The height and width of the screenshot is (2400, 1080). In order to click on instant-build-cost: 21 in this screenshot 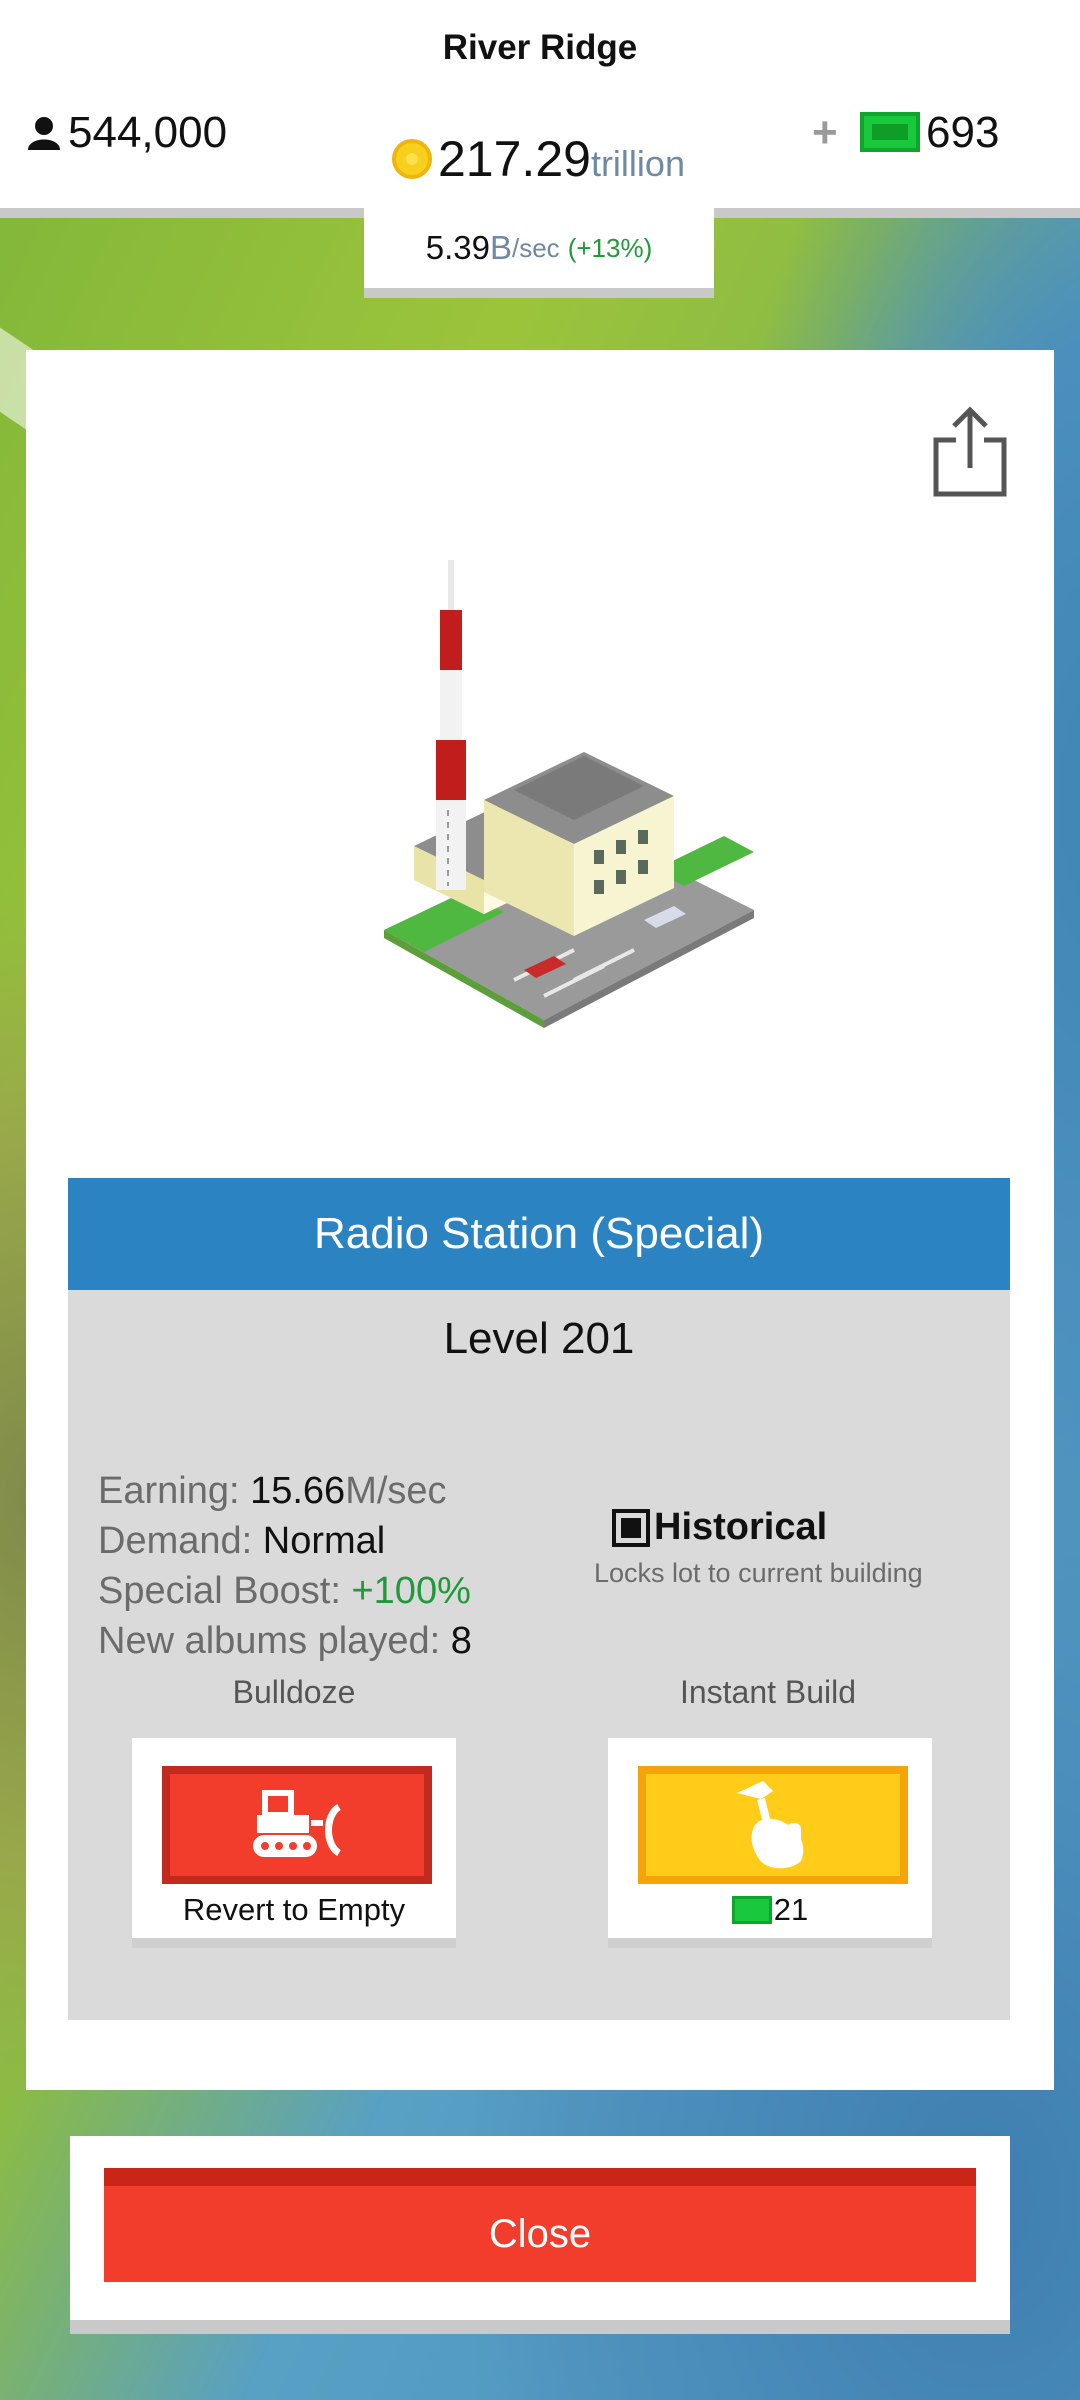, I will do `click(770, 1910)`.